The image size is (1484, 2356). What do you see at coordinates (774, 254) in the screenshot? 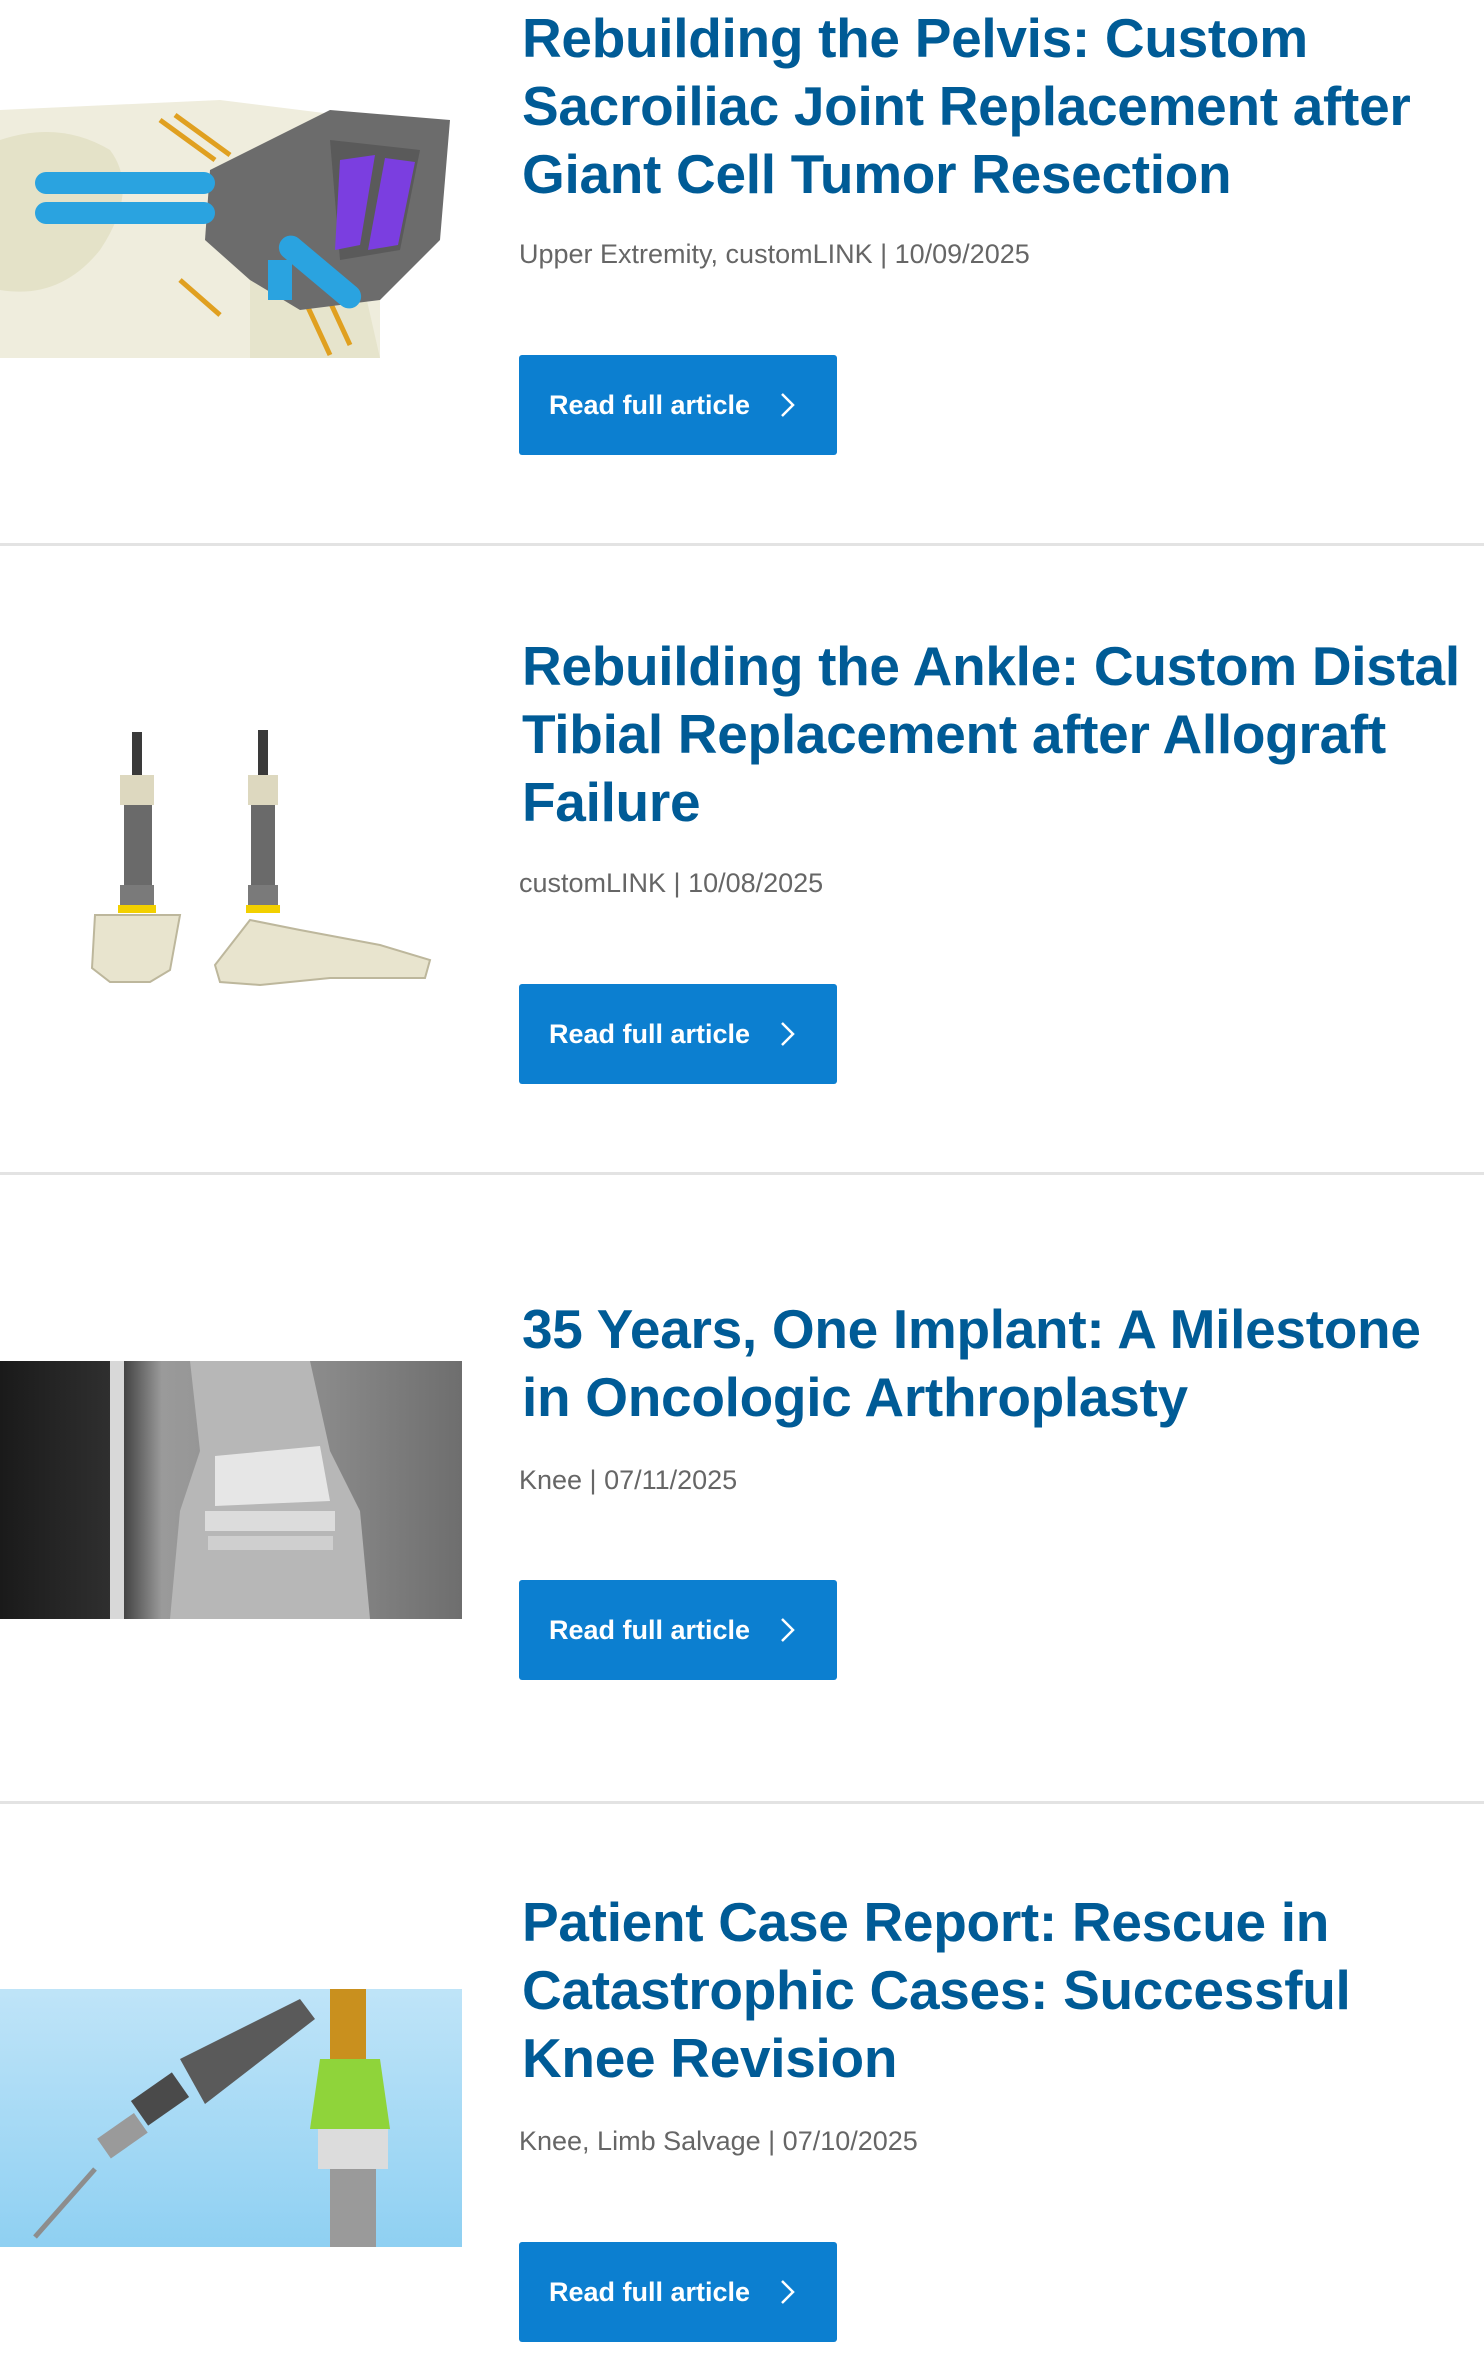
I see `article-meta: Upper Extremity, customLINK | 10/09/2025` at bounding box center [774, 254].